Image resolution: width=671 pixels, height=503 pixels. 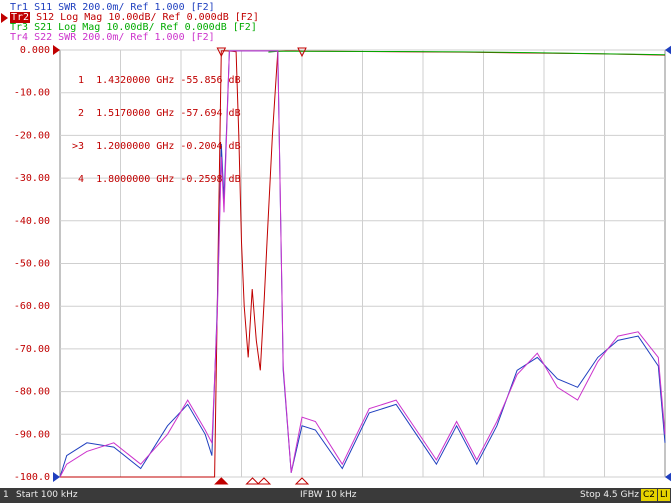 What do you see at coordinates (32, 349) in the screenshot?
I see `y-tick-label: -70.00` at bounding box center [32, 349].